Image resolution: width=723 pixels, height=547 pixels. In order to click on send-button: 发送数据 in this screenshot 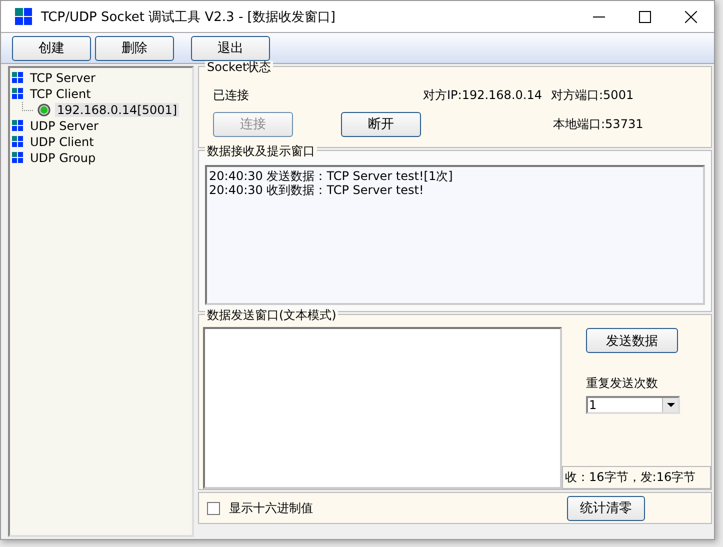, I will do `click(632, 340)`.